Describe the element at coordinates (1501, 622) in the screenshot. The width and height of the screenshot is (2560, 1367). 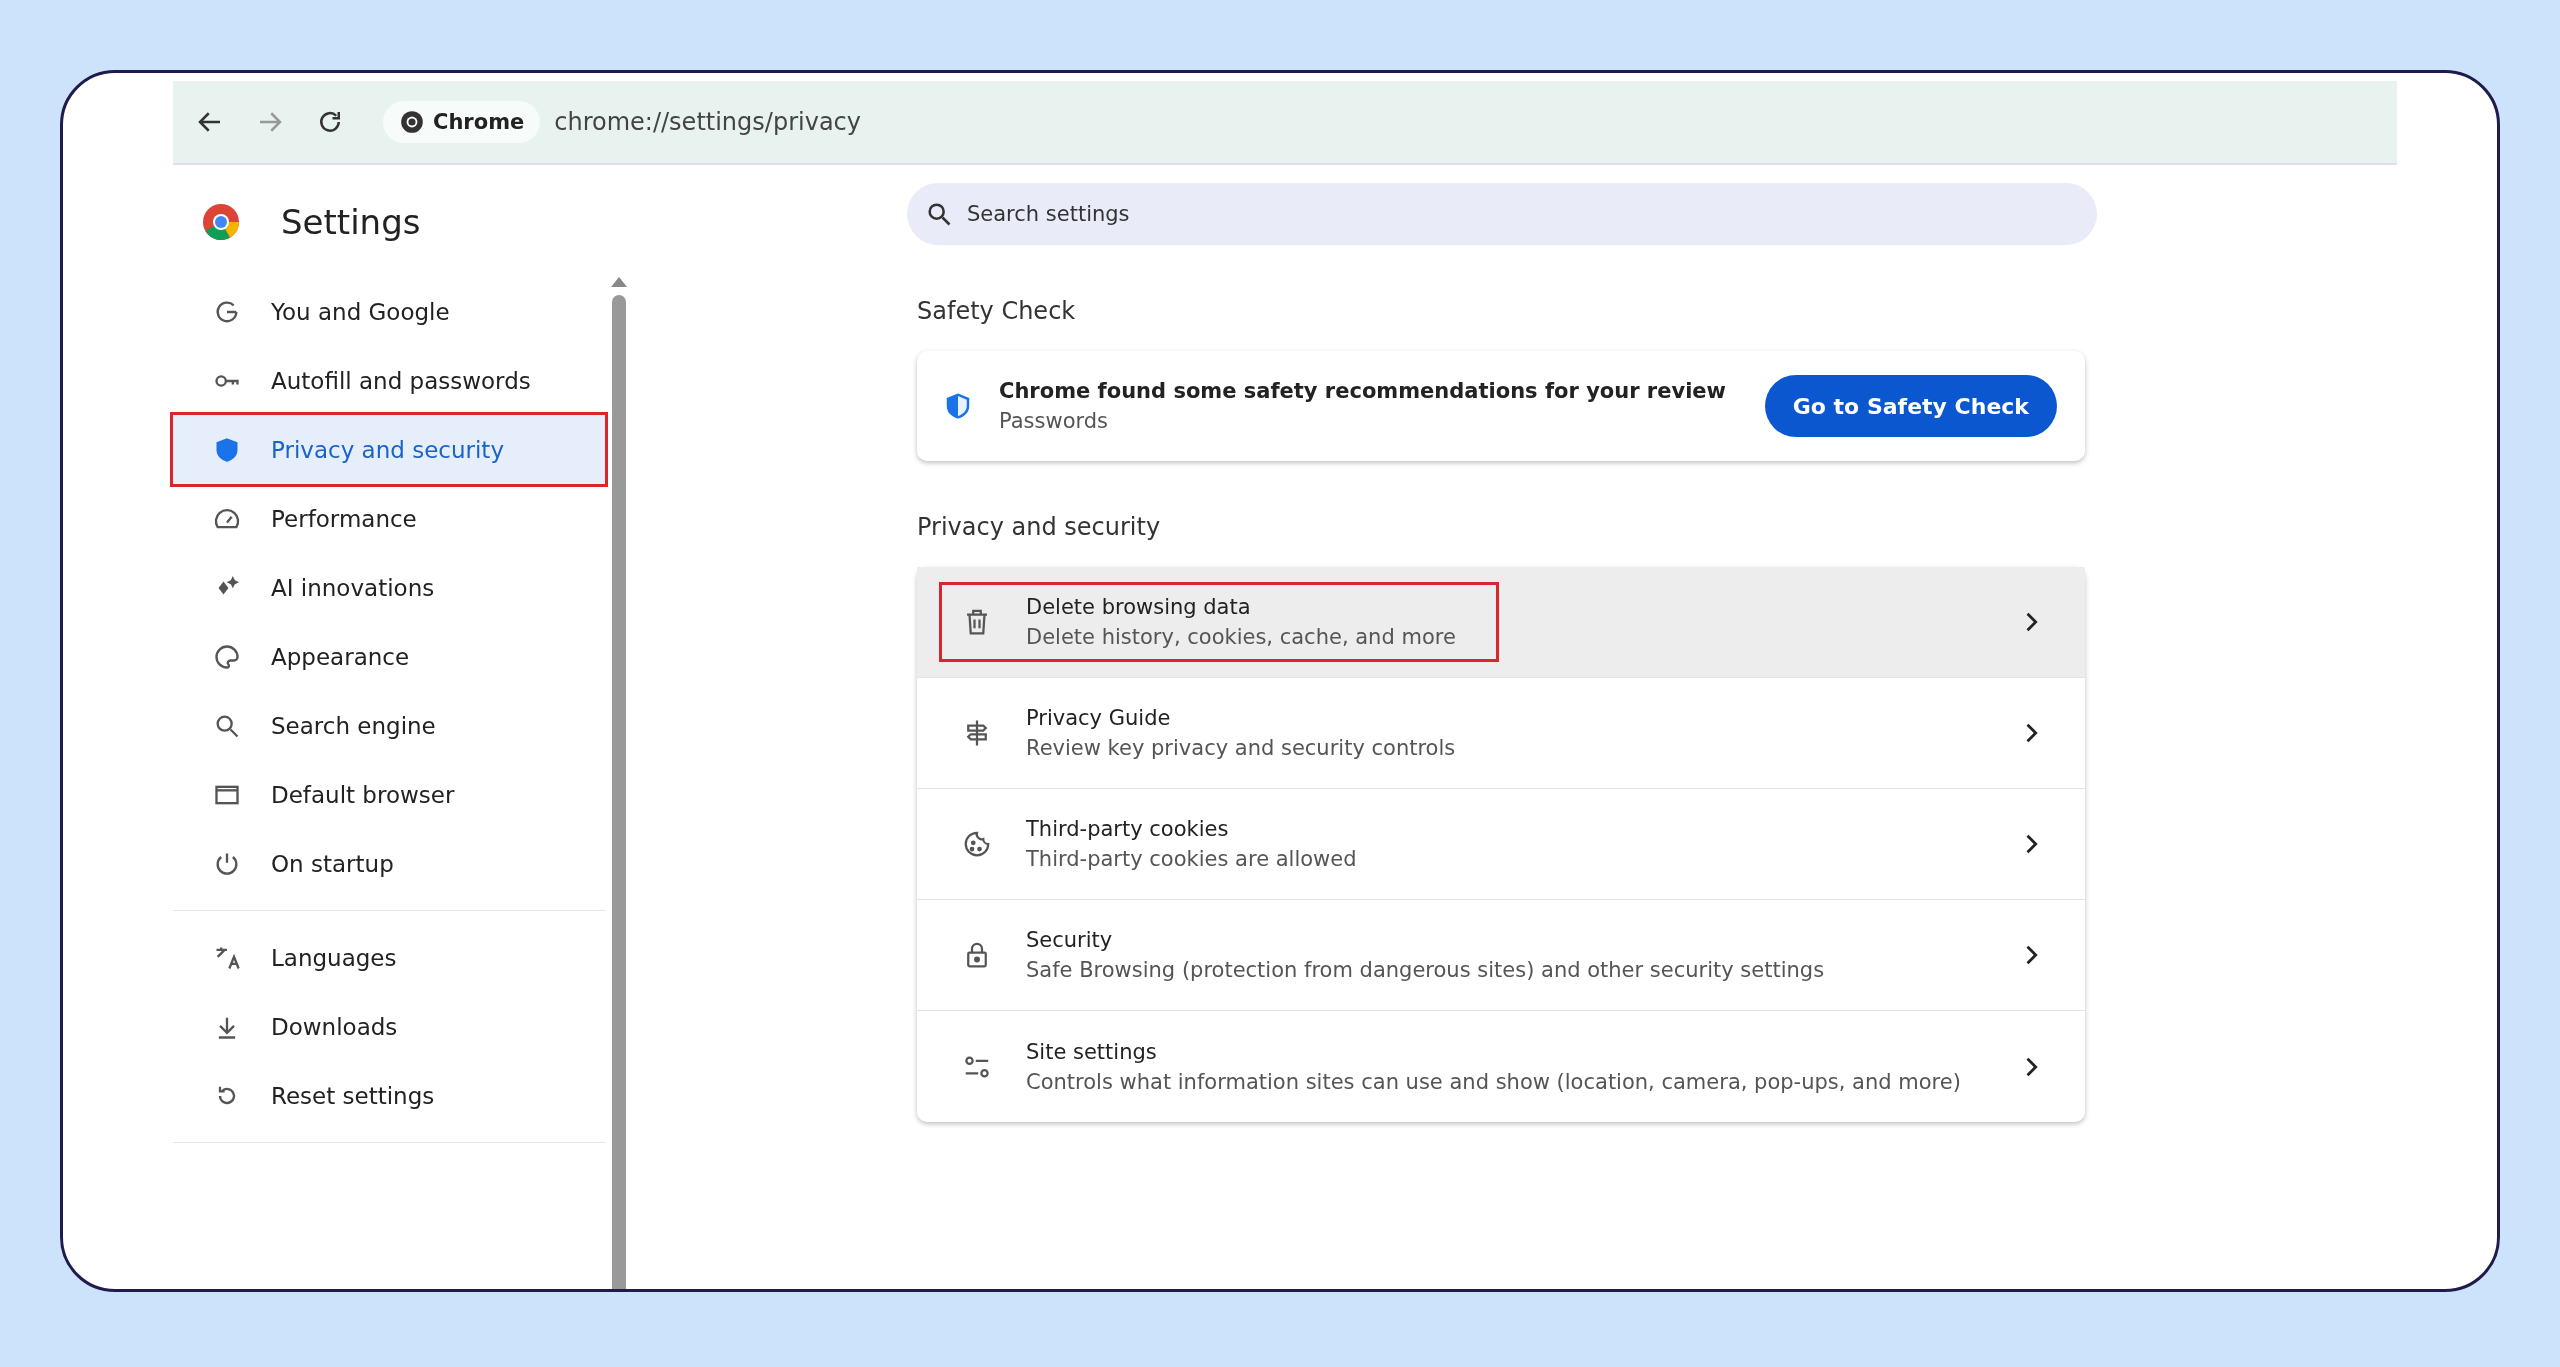
I see `settings-row: Delete browsing data Delete history, cookies, cache, and more` at that location.